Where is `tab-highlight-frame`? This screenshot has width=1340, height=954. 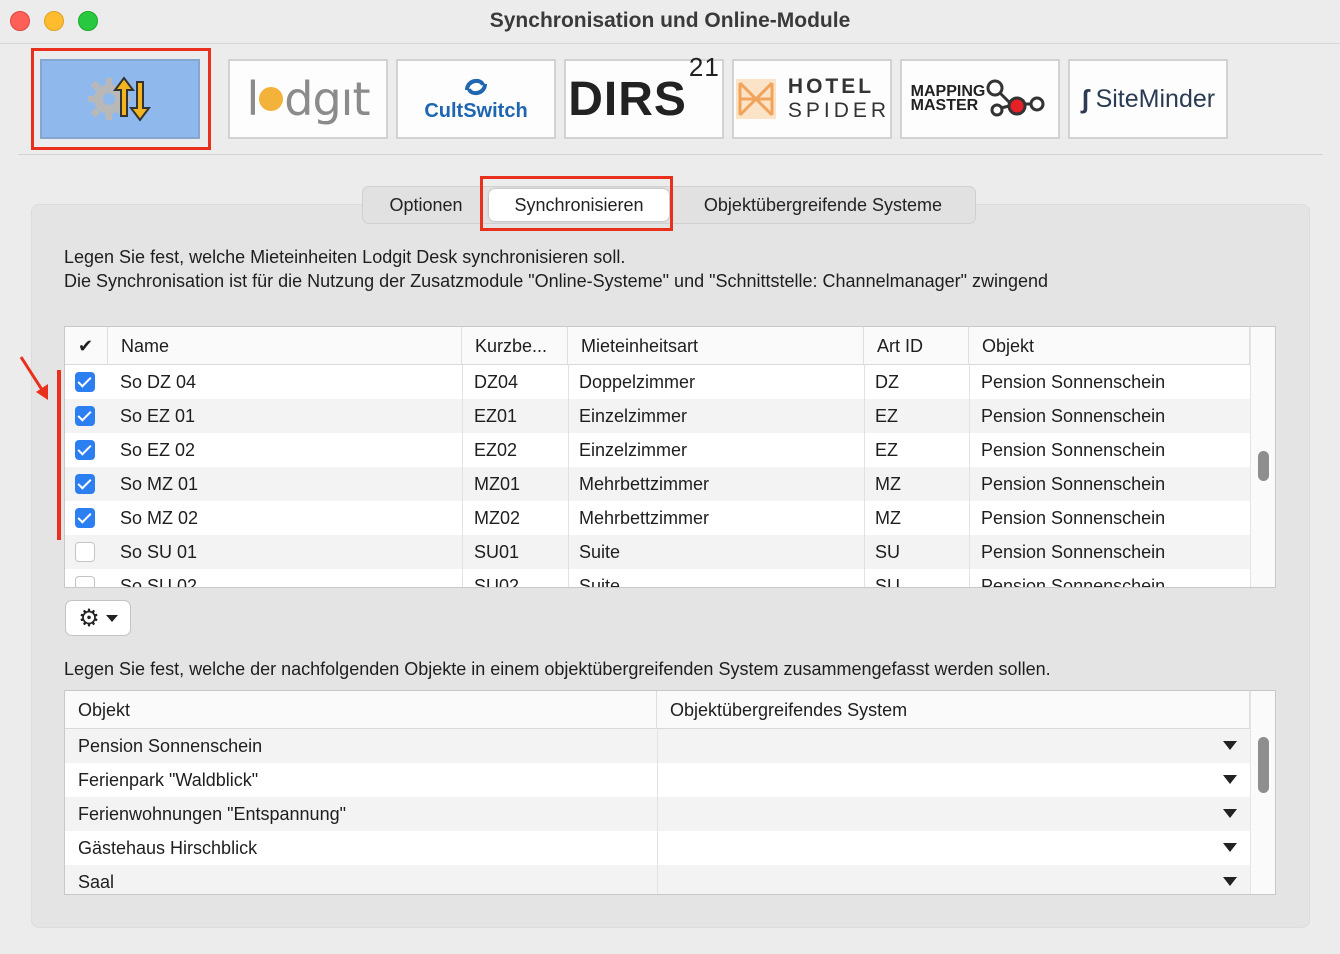
tab-highlight-frame is located at coordinates (576, 203).